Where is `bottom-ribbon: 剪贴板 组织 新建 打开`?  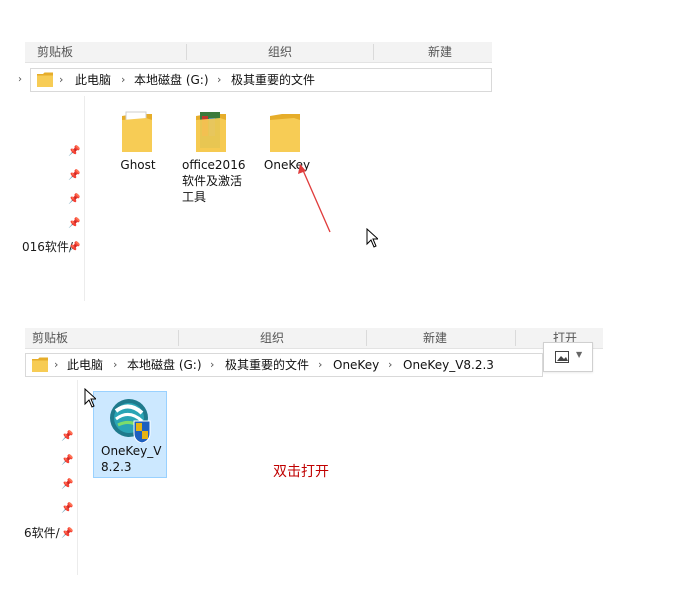 bottom-ribbon: 剪贴板 组织 新建 打开 is located at coordinates (314, 338).